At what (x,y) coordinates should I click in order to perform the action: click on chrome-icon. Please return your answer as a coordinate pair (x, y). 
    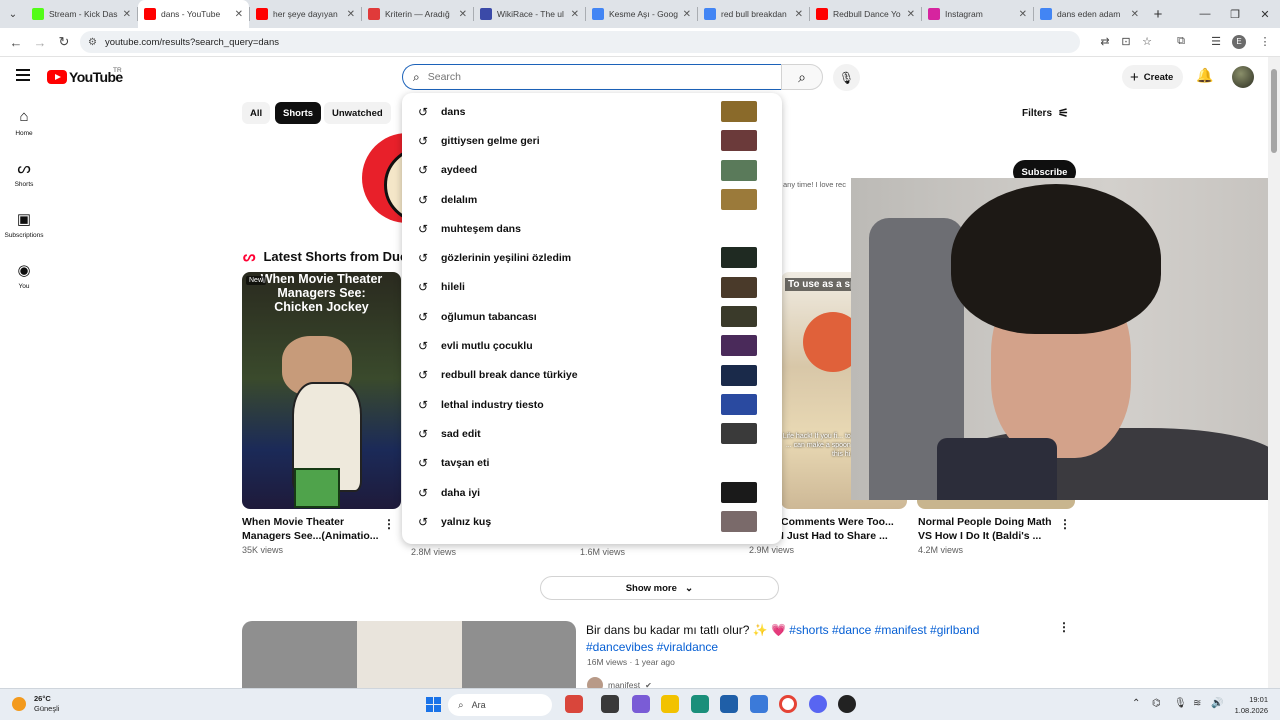
    Looking at the image, I should click on (788, 704).